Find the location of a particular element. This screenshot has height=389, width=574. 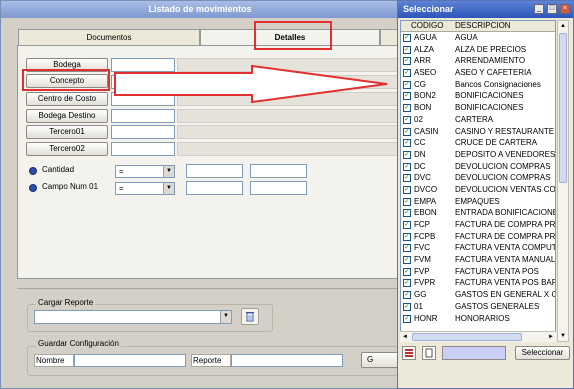

row-code: CC is located at coordinates (420, 143).